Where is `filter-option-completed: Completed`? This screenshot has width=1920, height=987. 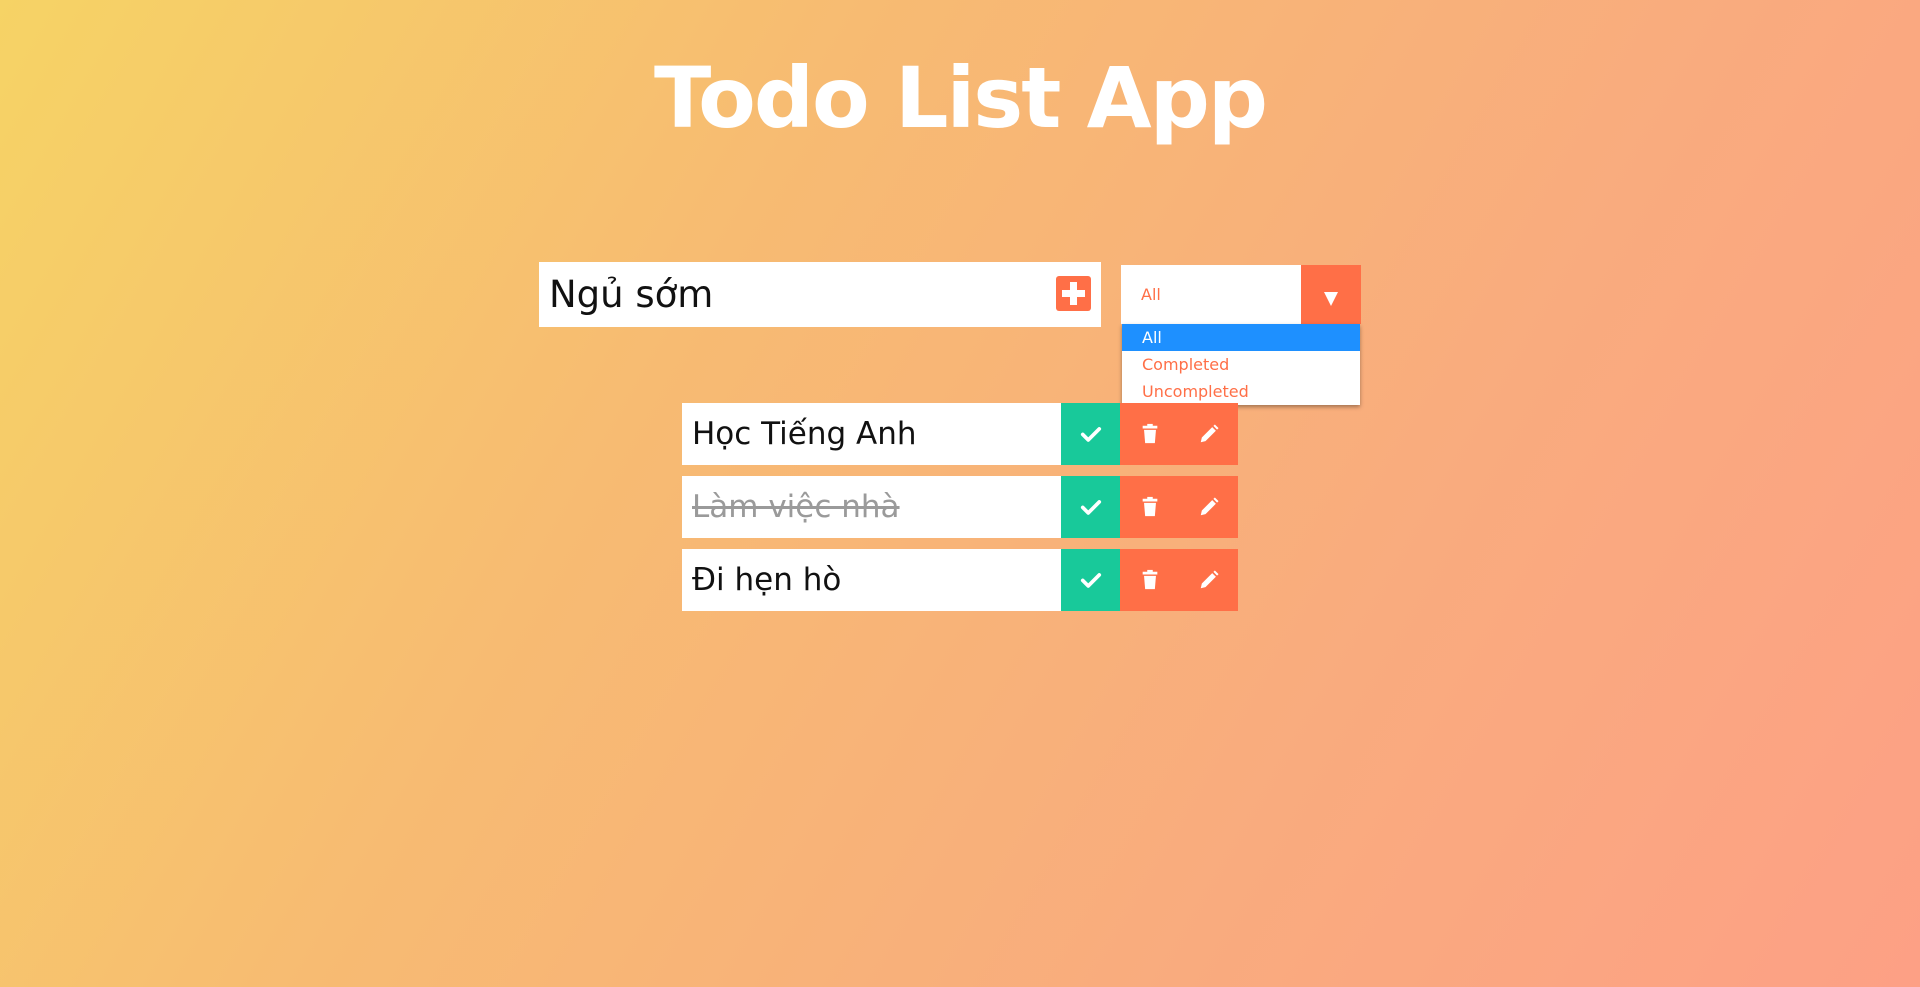 filter-option-completed: Completed is located at coordinates (1241, 364).